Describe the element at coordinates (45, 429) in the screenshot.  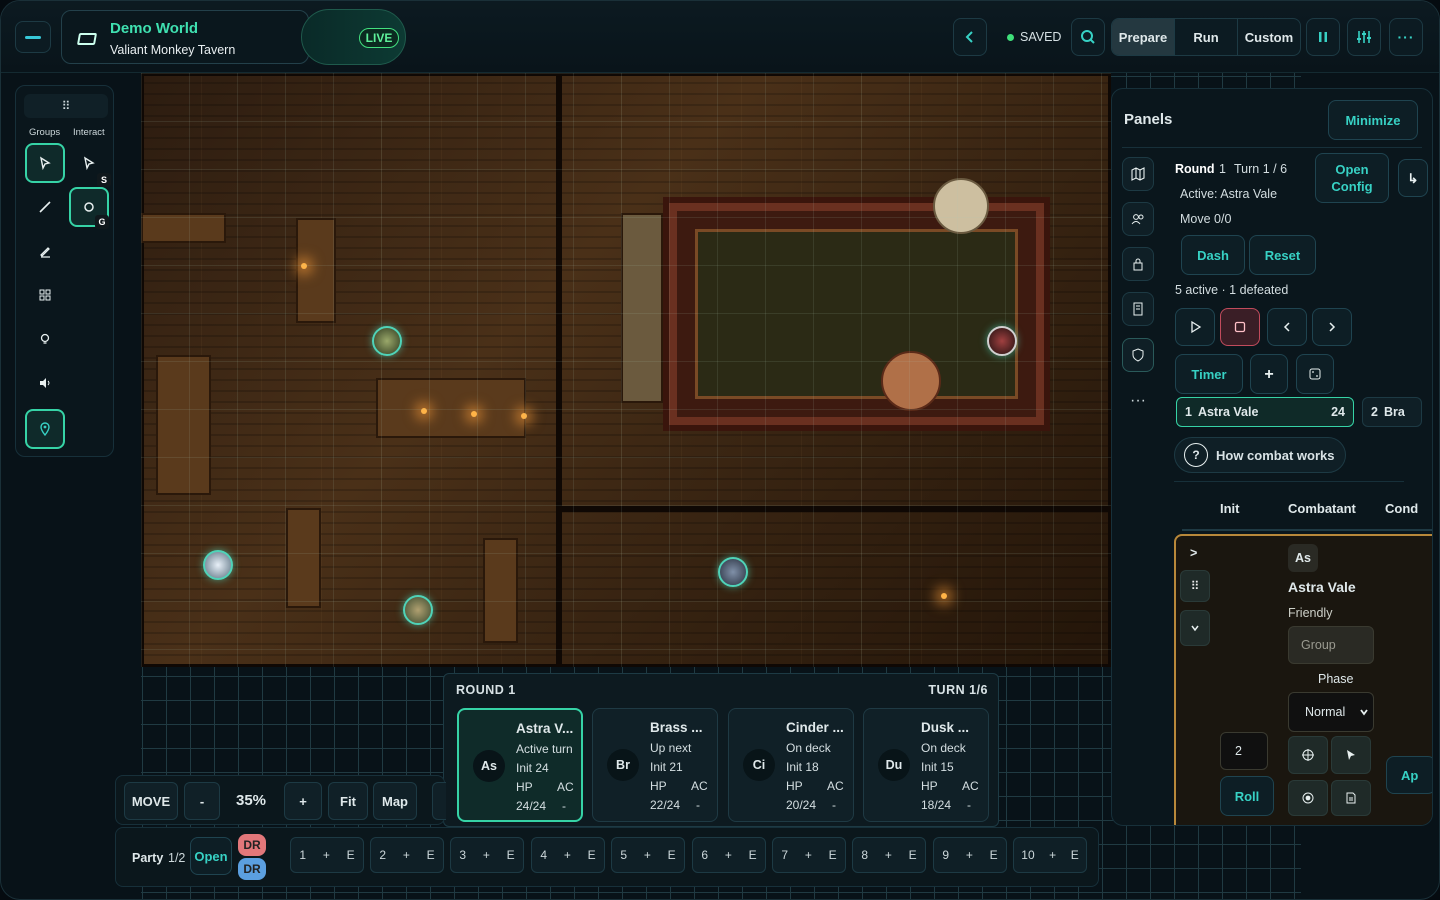
I see `pin-tool` at that location.